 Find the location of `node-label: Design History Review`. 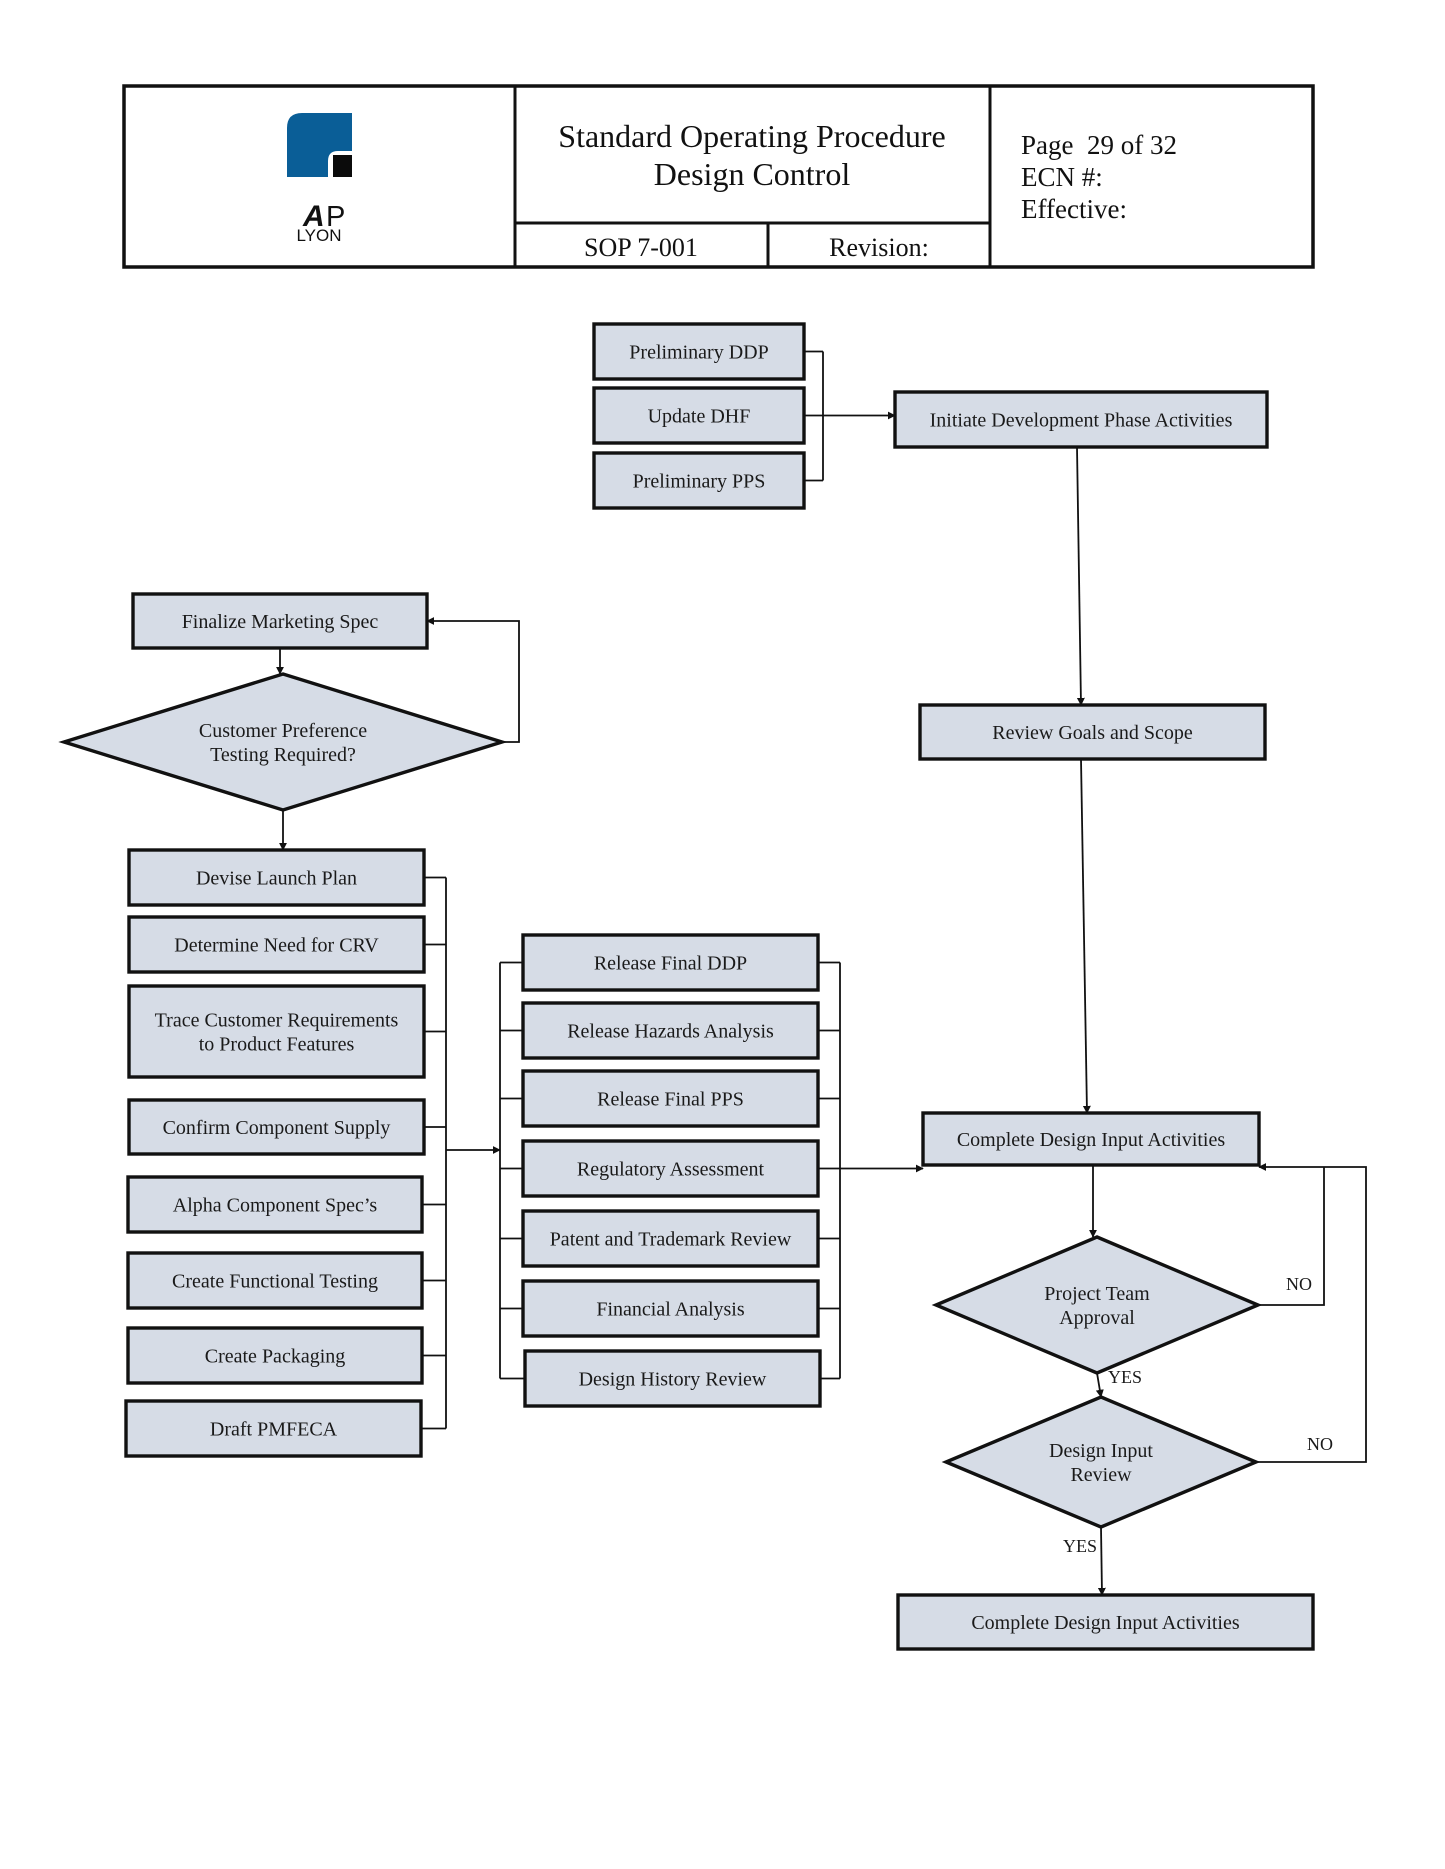

node-label: Design History Review is located at coordinates (673, 1380).